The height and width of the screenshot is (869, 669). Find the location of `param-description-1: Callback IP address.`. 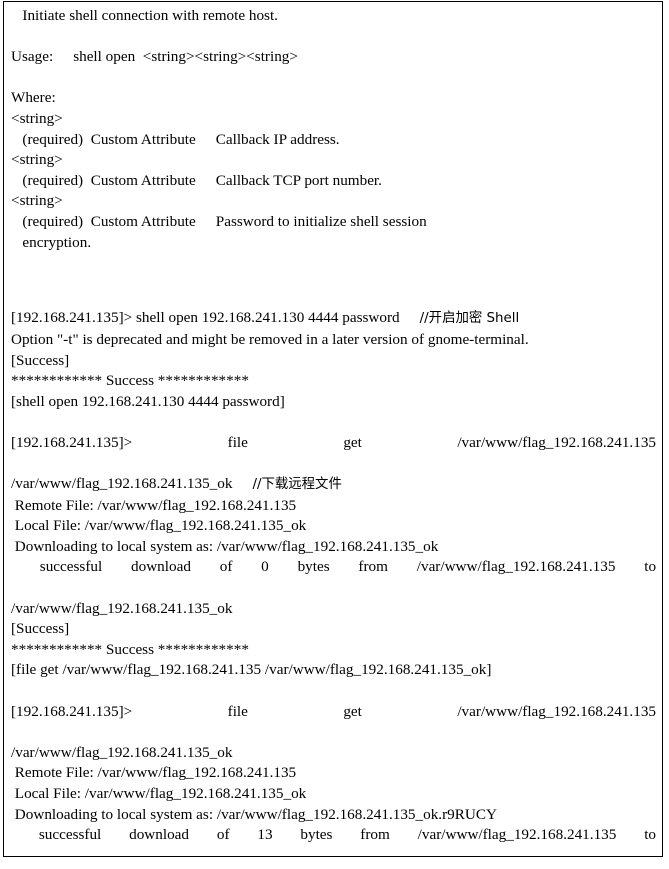

param-description-1: Callback IP address. is located at coordinates (277, 139).